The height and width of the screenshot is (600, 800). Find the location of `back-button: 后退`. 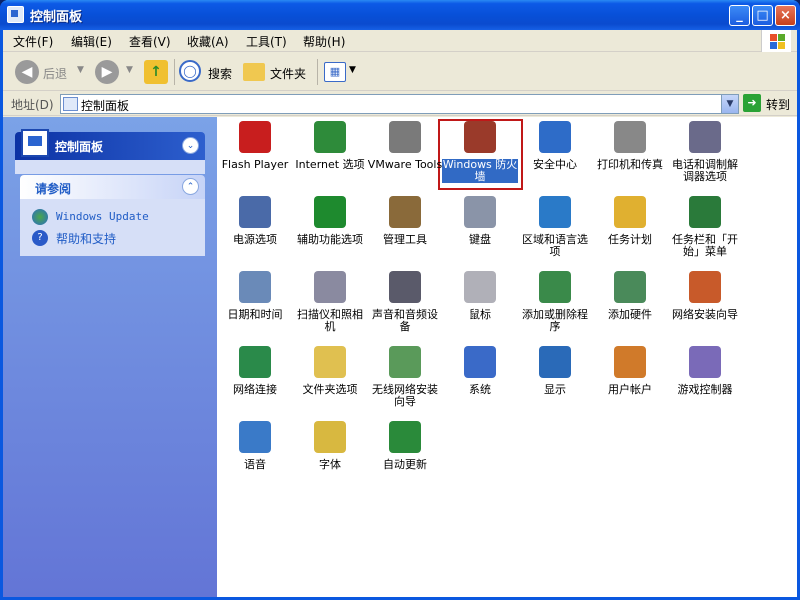

back-button: 后退 is located at coordinates (55, 73).